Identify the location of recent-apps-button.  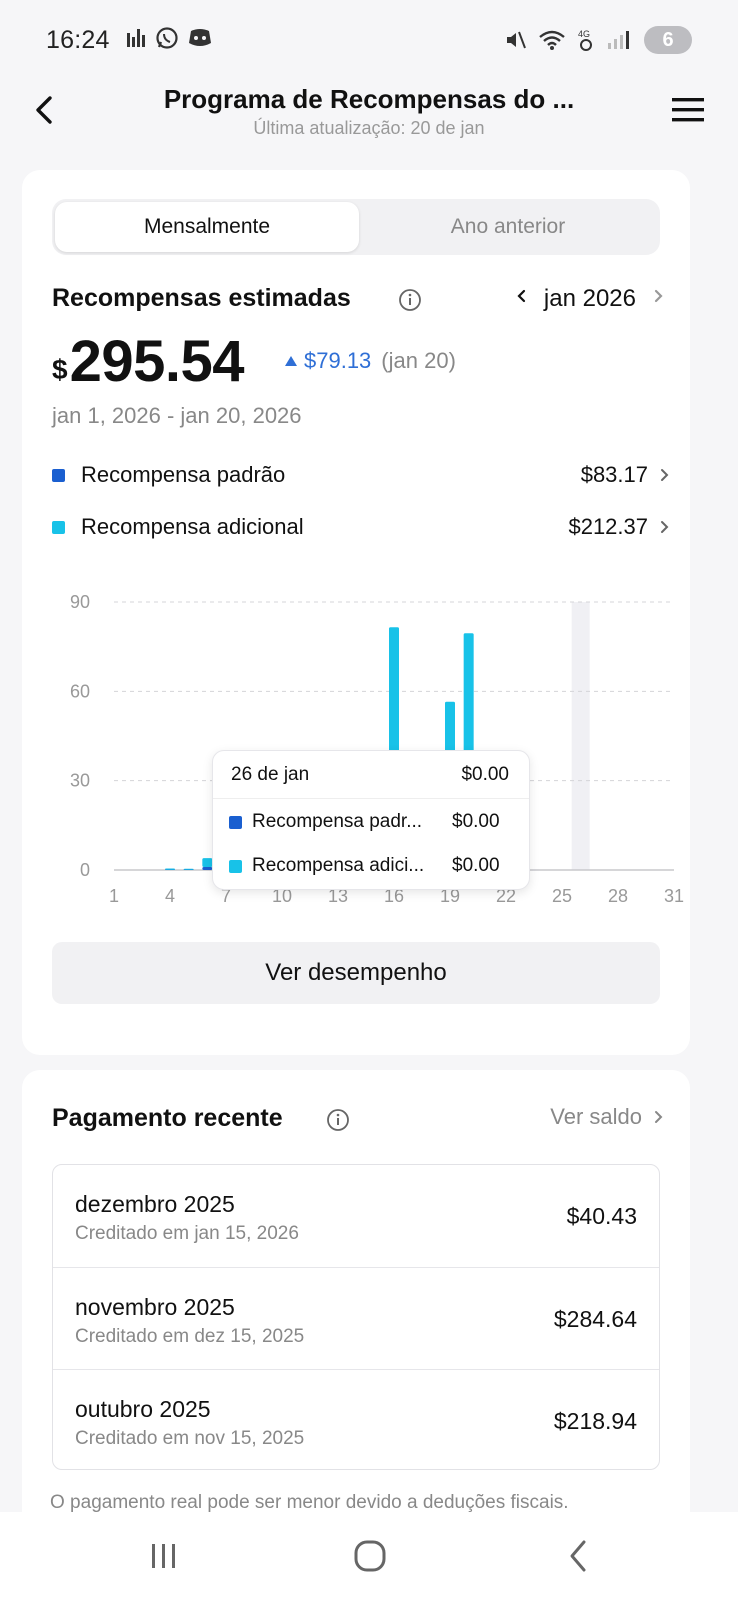
(164, 1556).